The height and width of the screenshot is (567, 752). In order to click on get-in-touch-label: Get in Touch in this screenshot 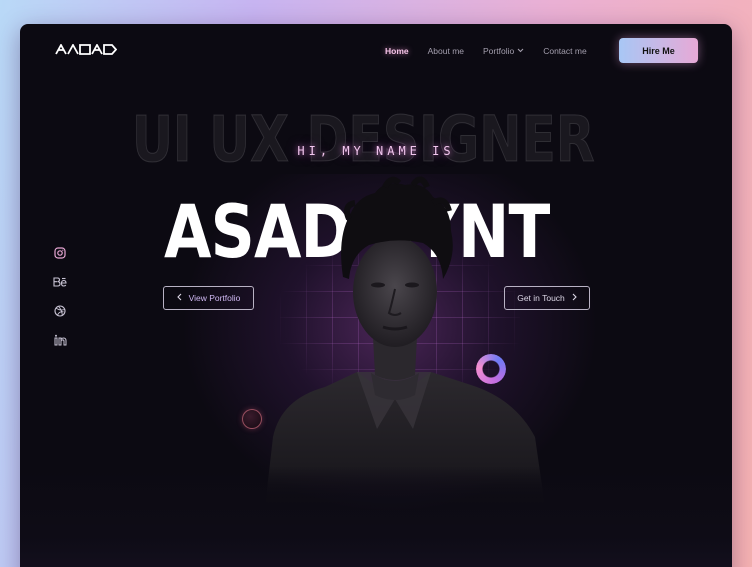, I will do `click(541, 298)`.